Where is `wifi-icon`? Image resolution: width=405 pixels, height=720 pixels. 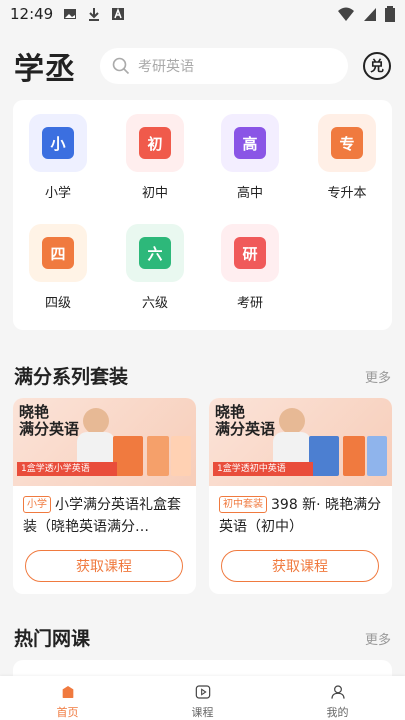
wifi-icon is located at coordinates (346, 14).